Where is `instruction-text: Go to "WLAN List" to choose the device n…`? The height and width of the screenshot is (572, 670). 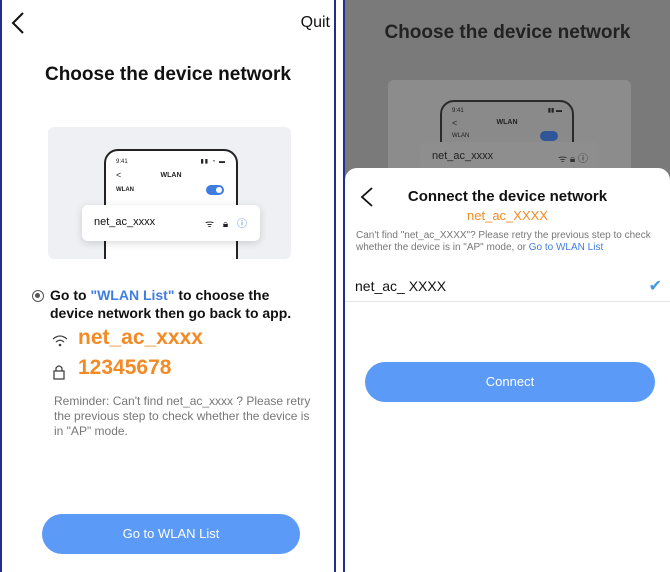 instruction-text: Go to "WLAN List" to choose the device n… is located at coordinates (180, 304).